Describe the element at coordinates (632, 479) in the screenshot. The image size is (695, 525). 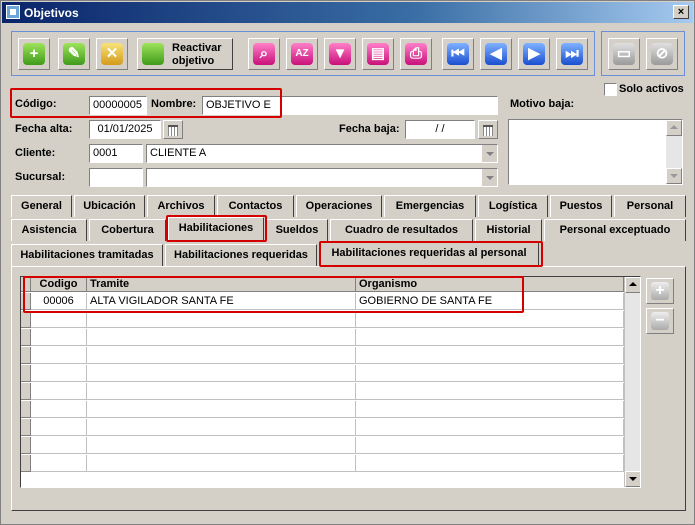
I see `scroll-down-icon` at that location.